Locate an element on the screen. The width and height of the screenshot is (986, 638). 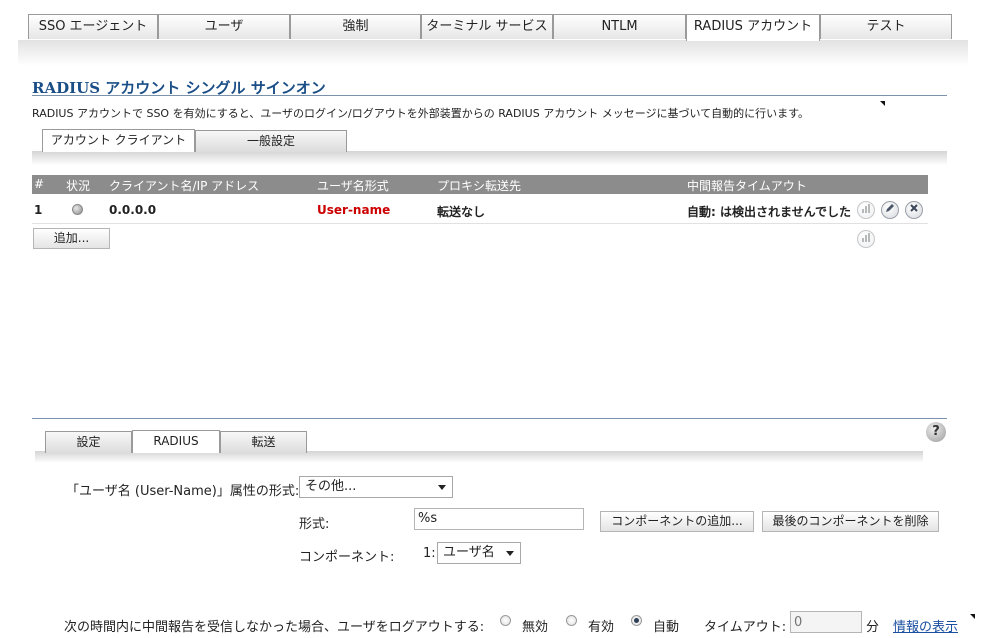
radio-enabled-label: 有効 is located at coordinates (601, 627).